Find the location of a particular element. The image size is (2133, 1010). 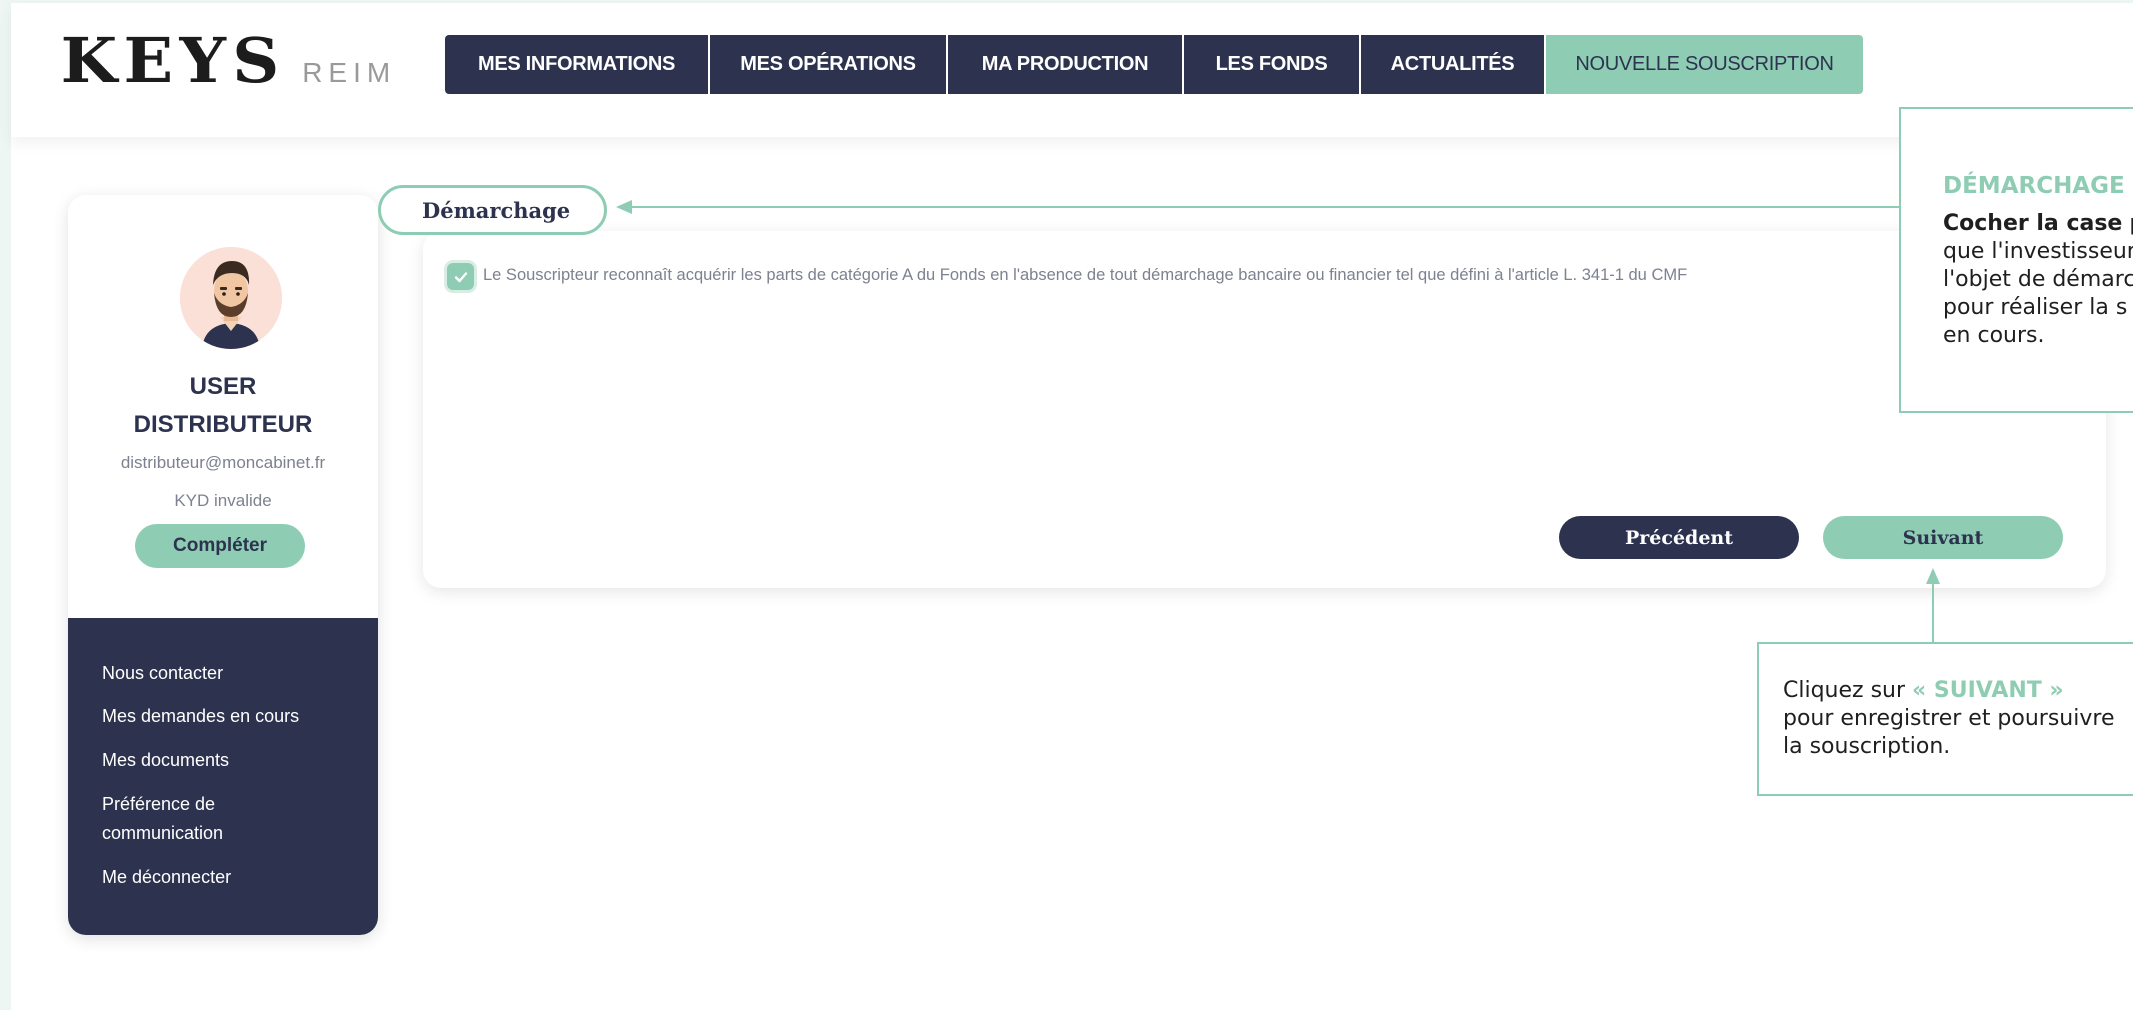

annotation-demarchage-bold: Cocher la case is located at coordinates (2033, 223).